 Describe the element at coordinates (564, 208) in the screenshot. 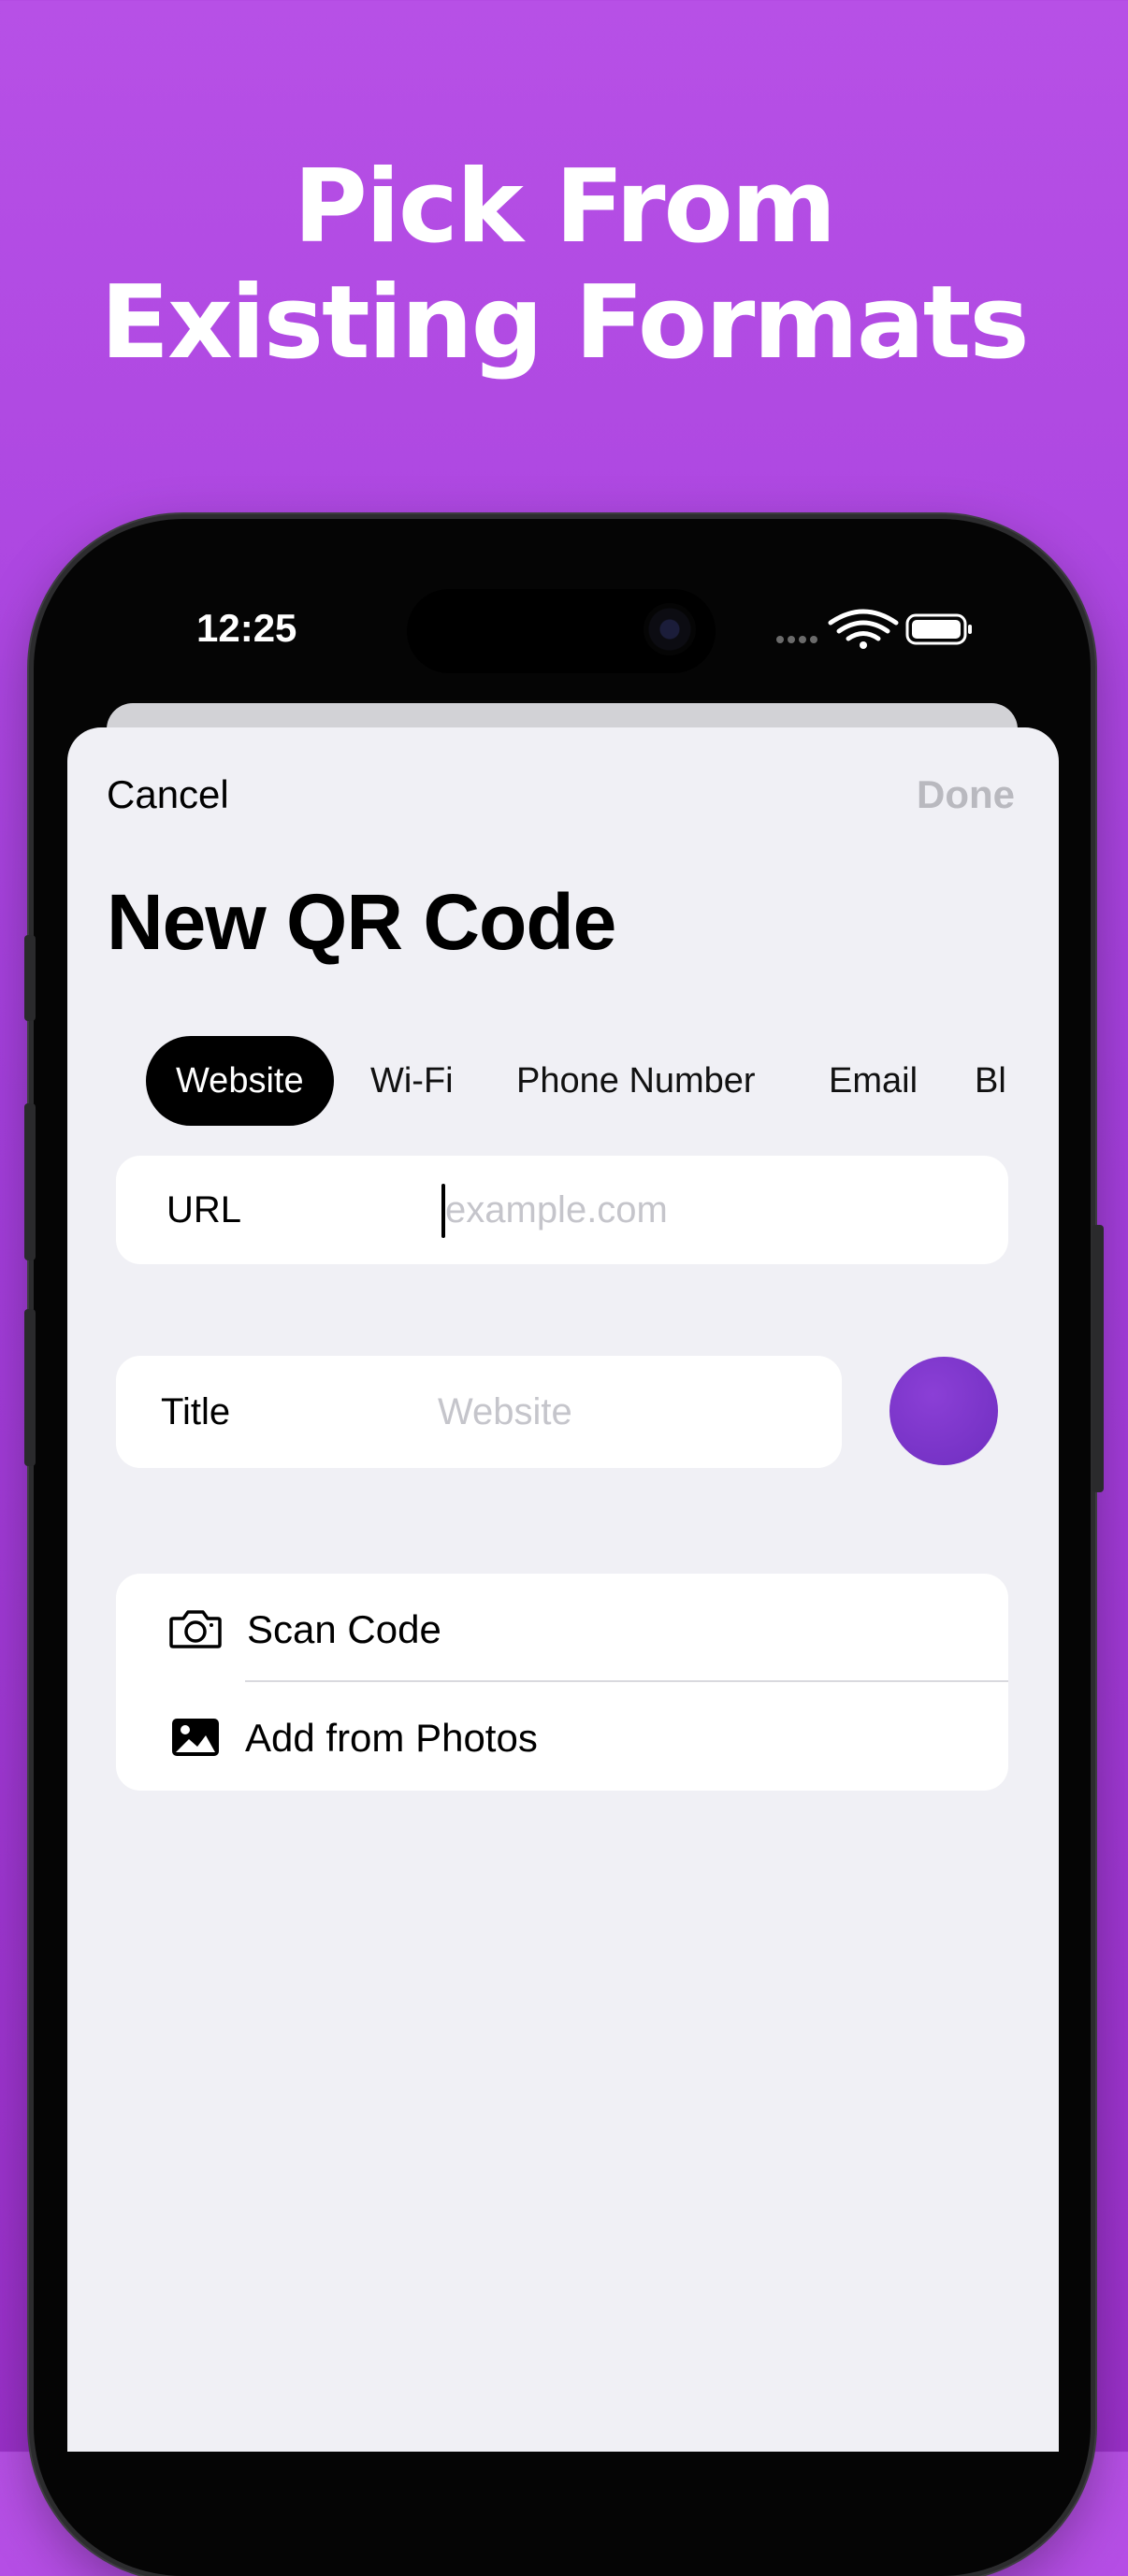

I see `headline-line-1: Pick From` at that location.